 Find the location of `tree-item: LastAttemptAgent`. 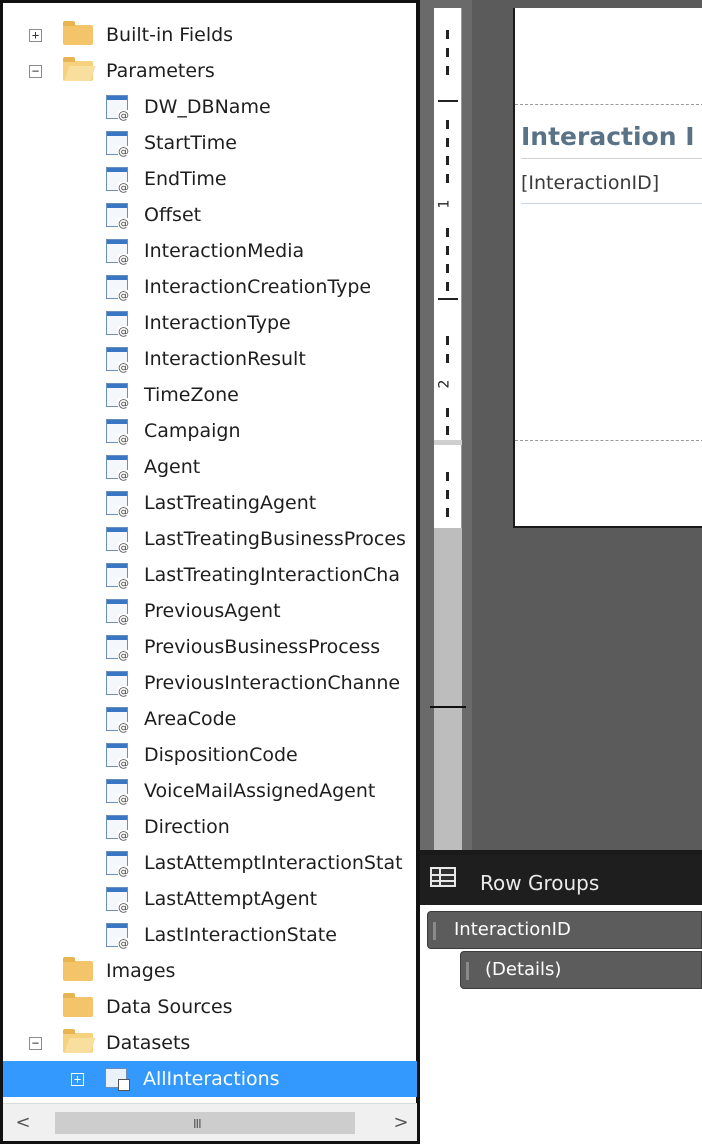

tree-item: LastAttemptAgent is located at coordinates (210, 899).